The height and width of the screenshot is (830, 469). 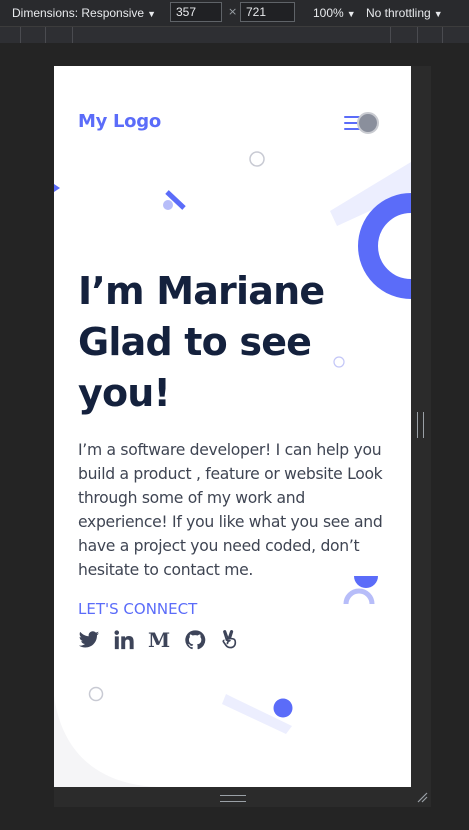 What do you see at coordinates (124, 393) in the screenshot?
I see `headline-line: you!` at bounding box center [124, 393].